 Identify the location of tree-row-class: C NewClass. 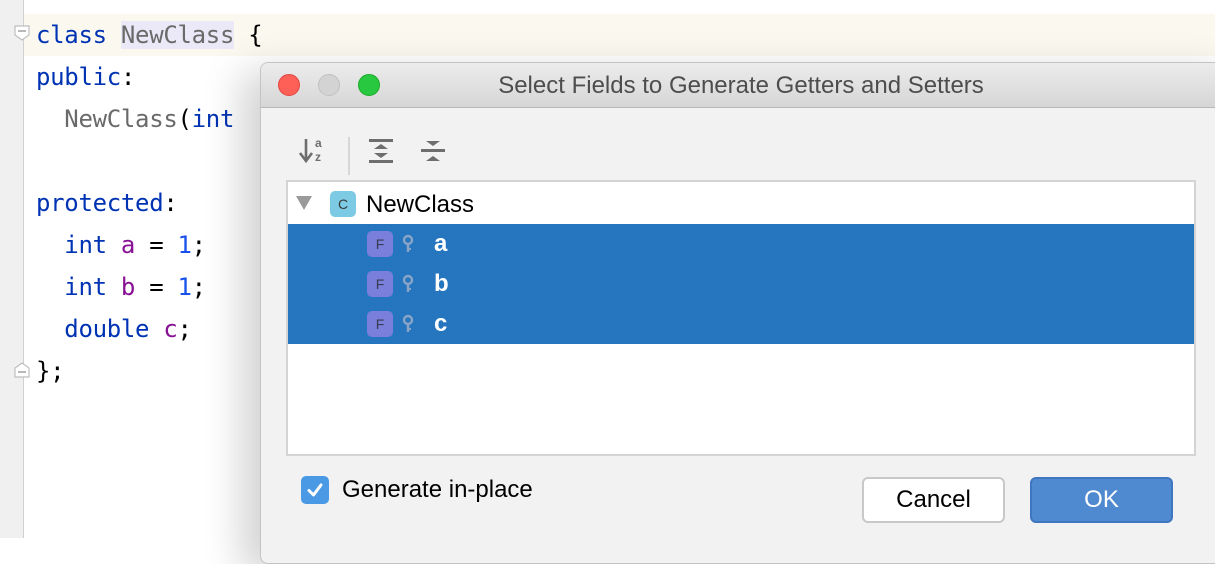
(741, 204).